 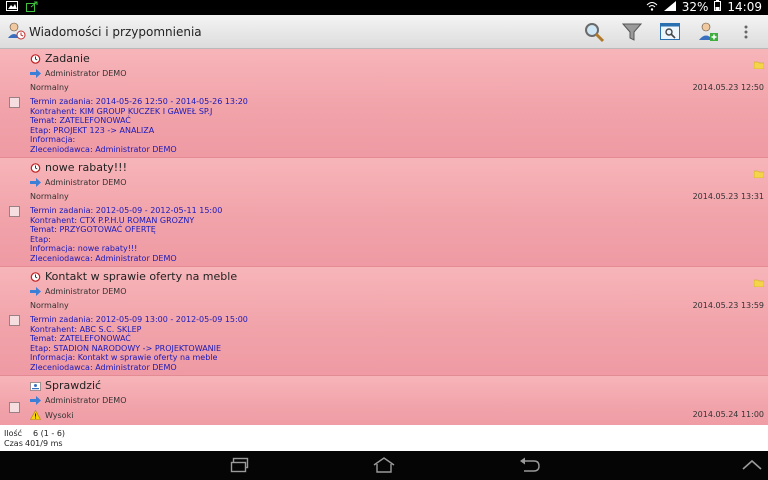 I want to click on back-button, so click(x=529, y=465).